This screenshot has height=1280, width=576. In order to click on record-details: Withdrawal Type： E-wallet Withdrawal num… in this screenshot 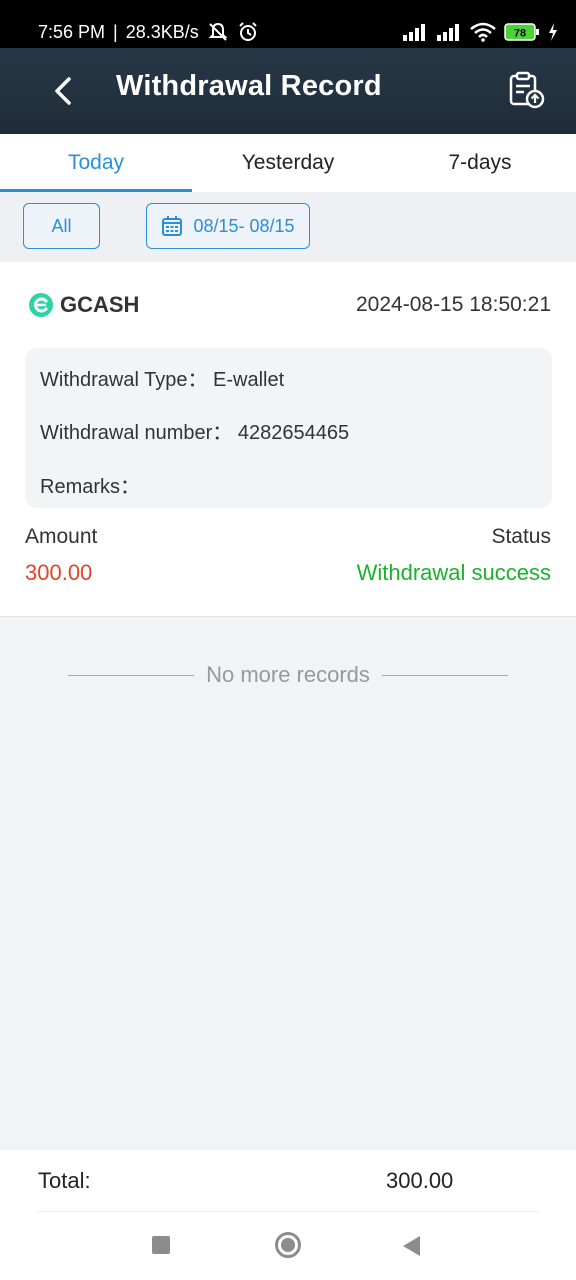, I will do `click(288, 428)`.